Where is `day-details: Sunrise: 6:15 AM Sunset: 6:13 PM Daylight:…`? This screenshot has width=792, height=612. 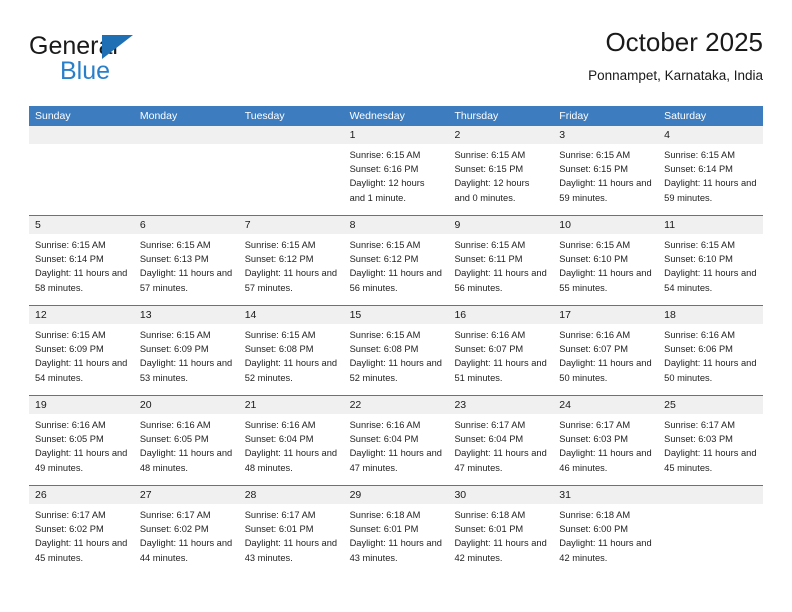
day-details: Sunrise: 6:15 AM Sunset: 6:13 PM Daylight:… is located at coordinates (186, 264).